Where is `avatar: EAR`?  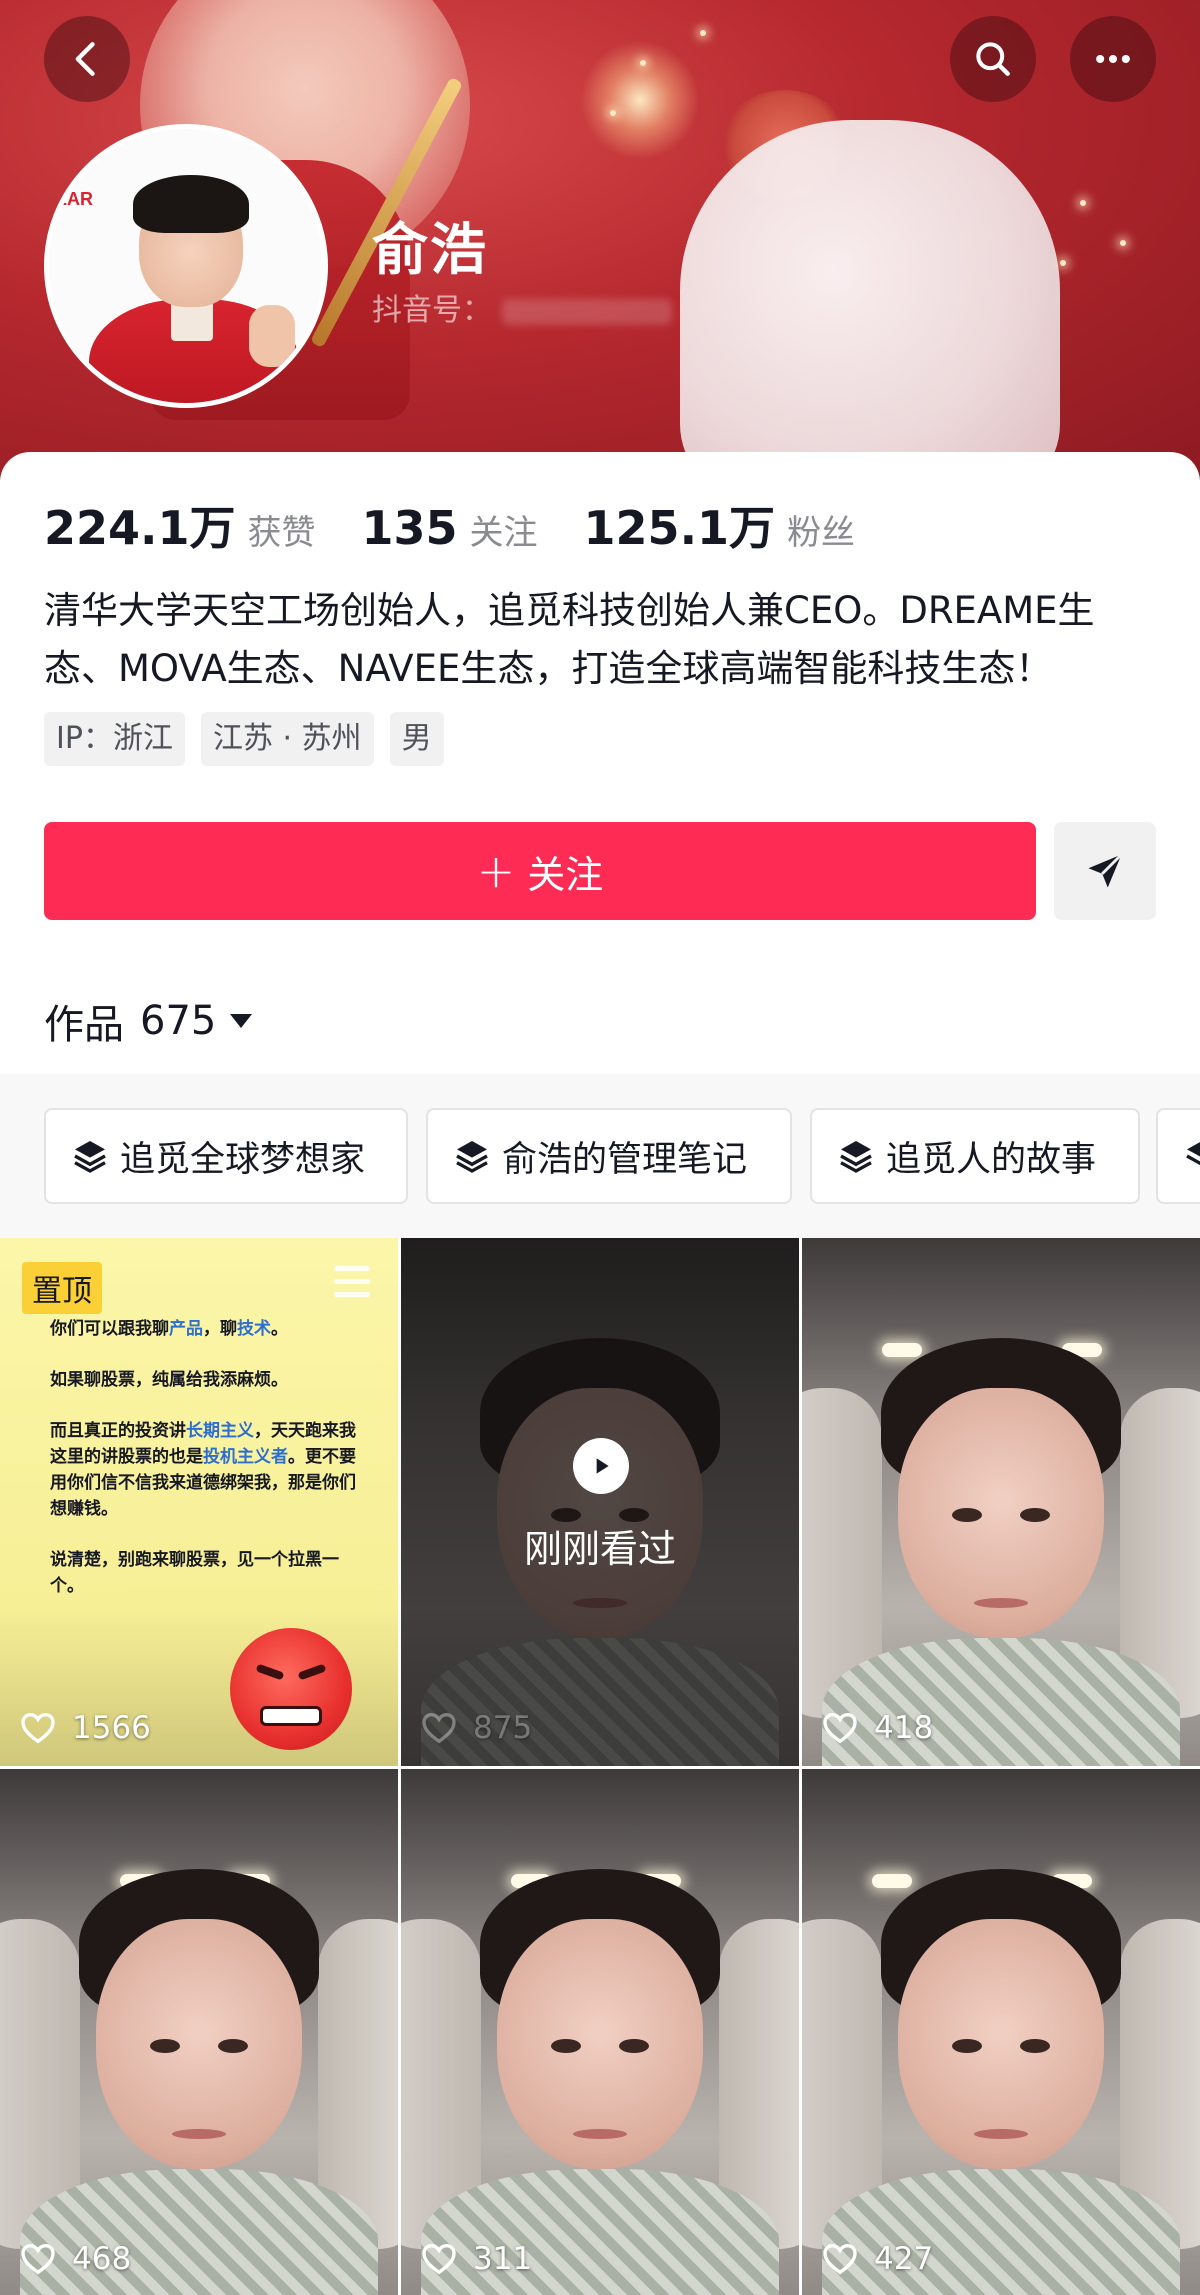 avatar: EAR is located at coordinates (186, 266).